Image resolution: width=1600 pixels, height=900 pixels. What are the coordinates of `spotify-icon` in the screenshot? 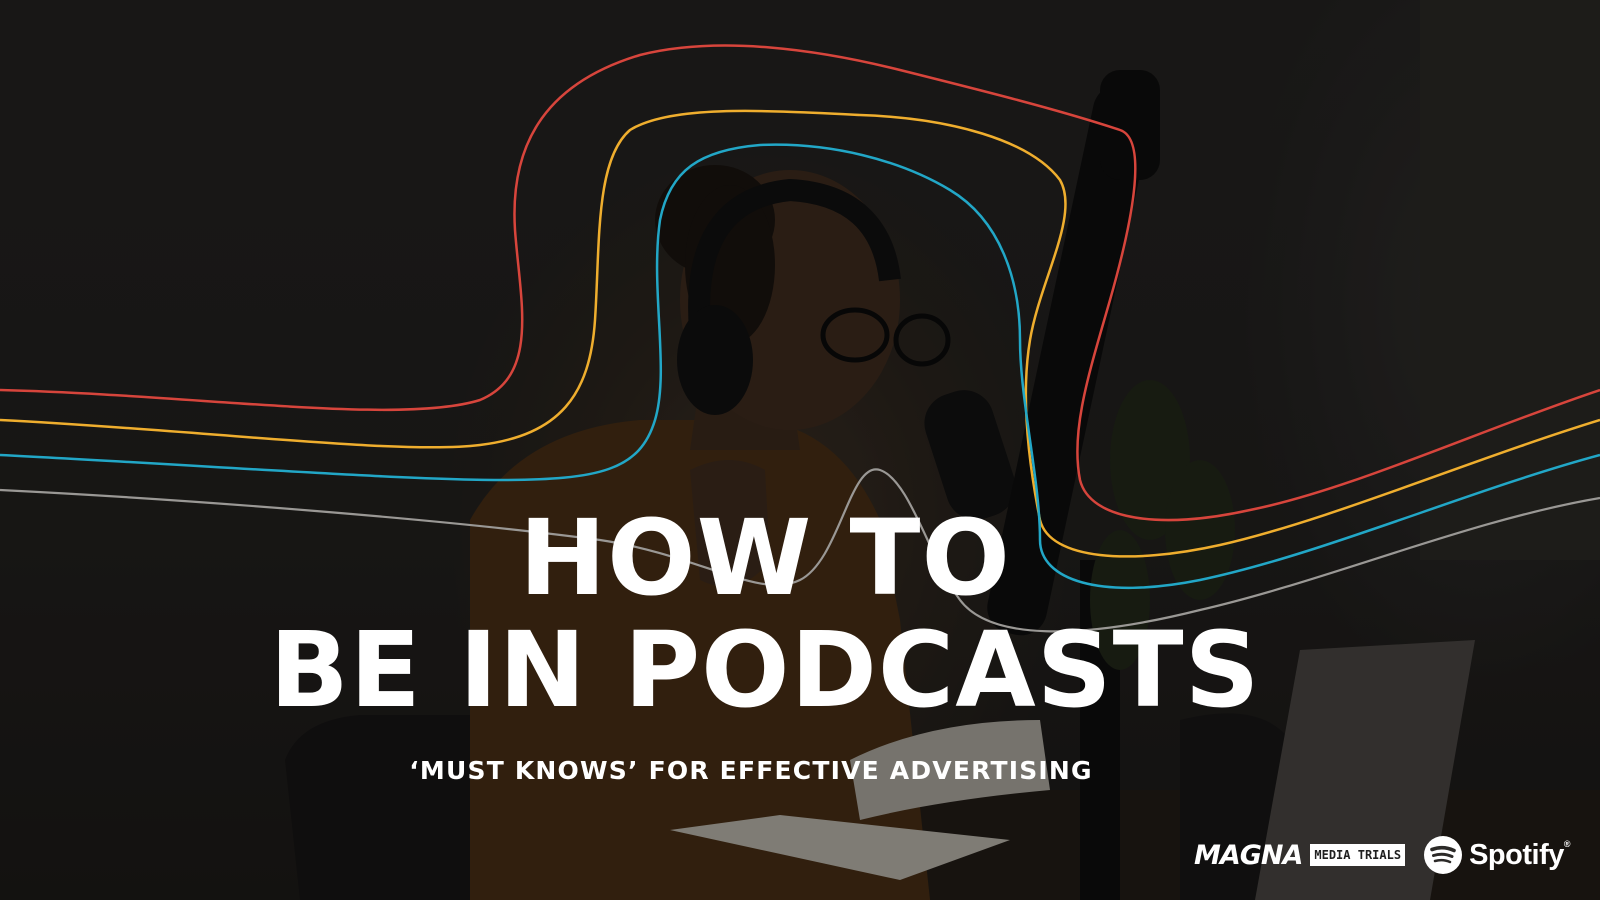 It's located at (1443, 855).